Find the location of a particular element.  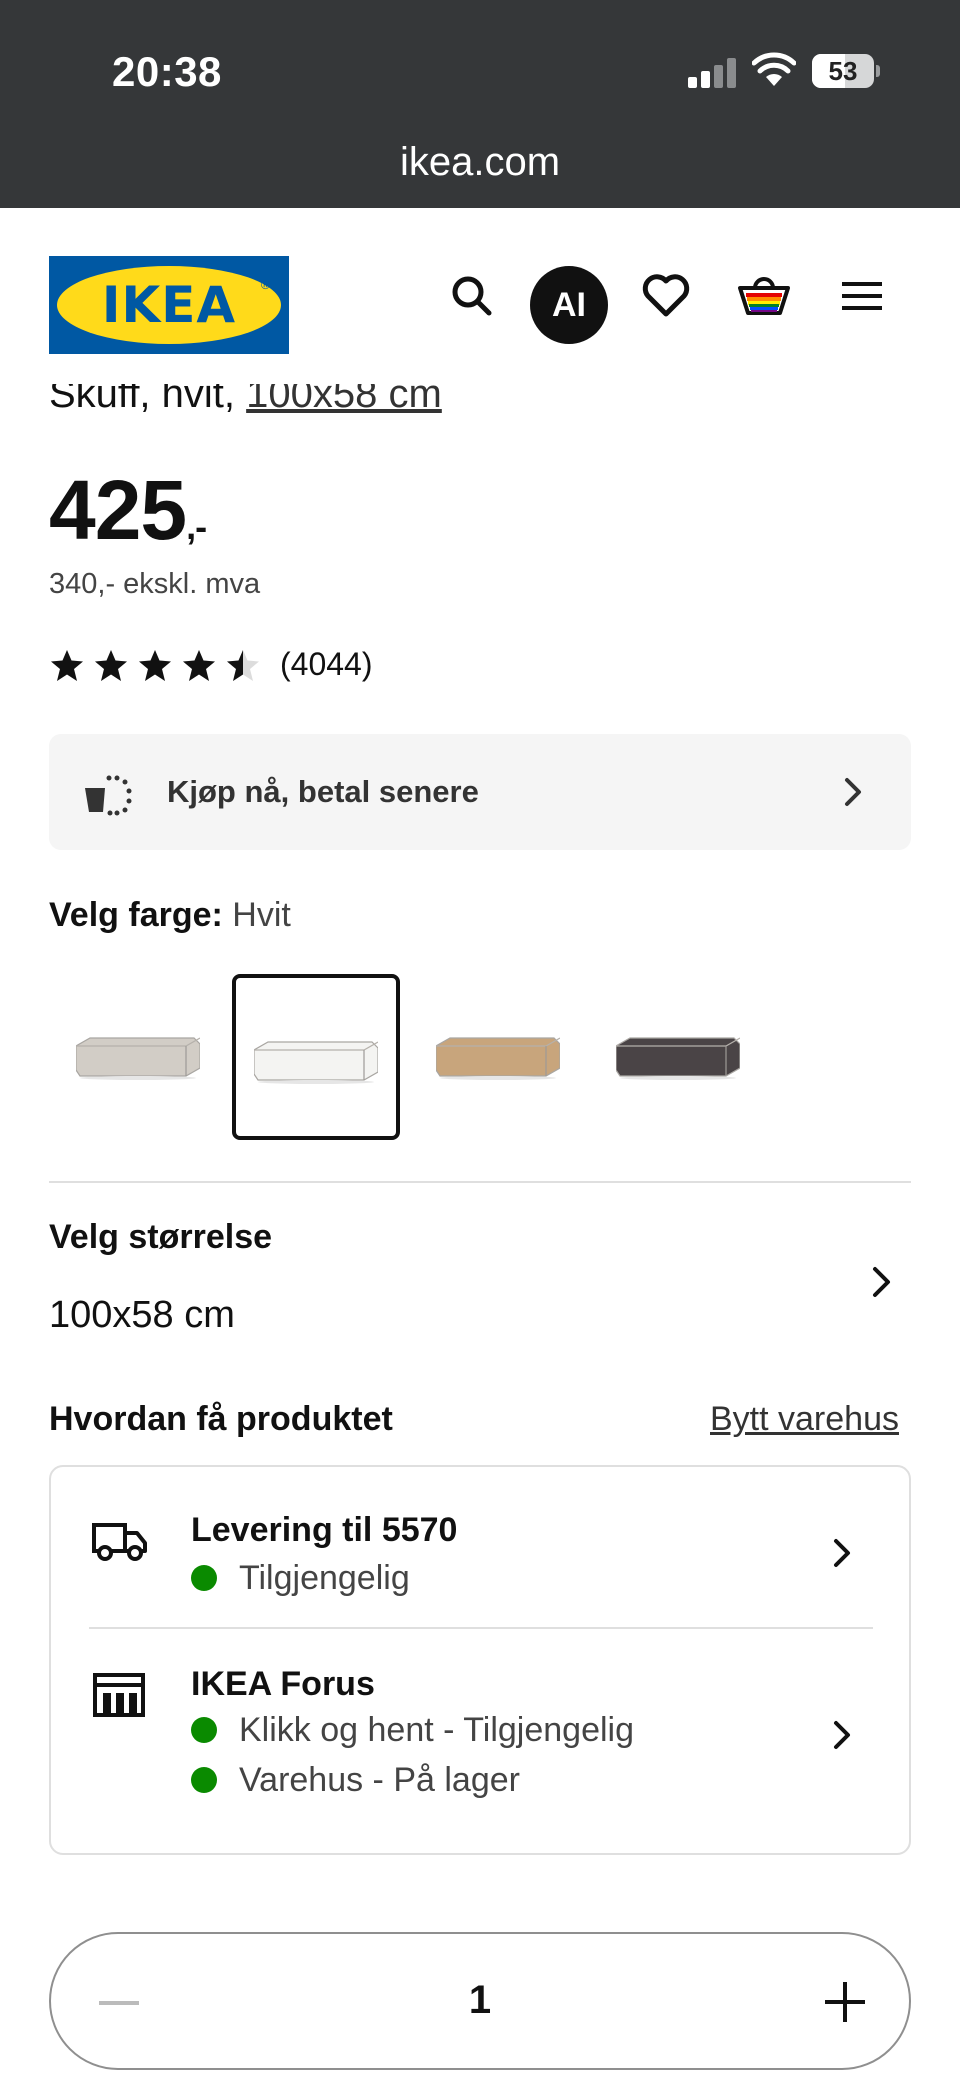

selected-color: Hvit is located at coordinates (261, 915).